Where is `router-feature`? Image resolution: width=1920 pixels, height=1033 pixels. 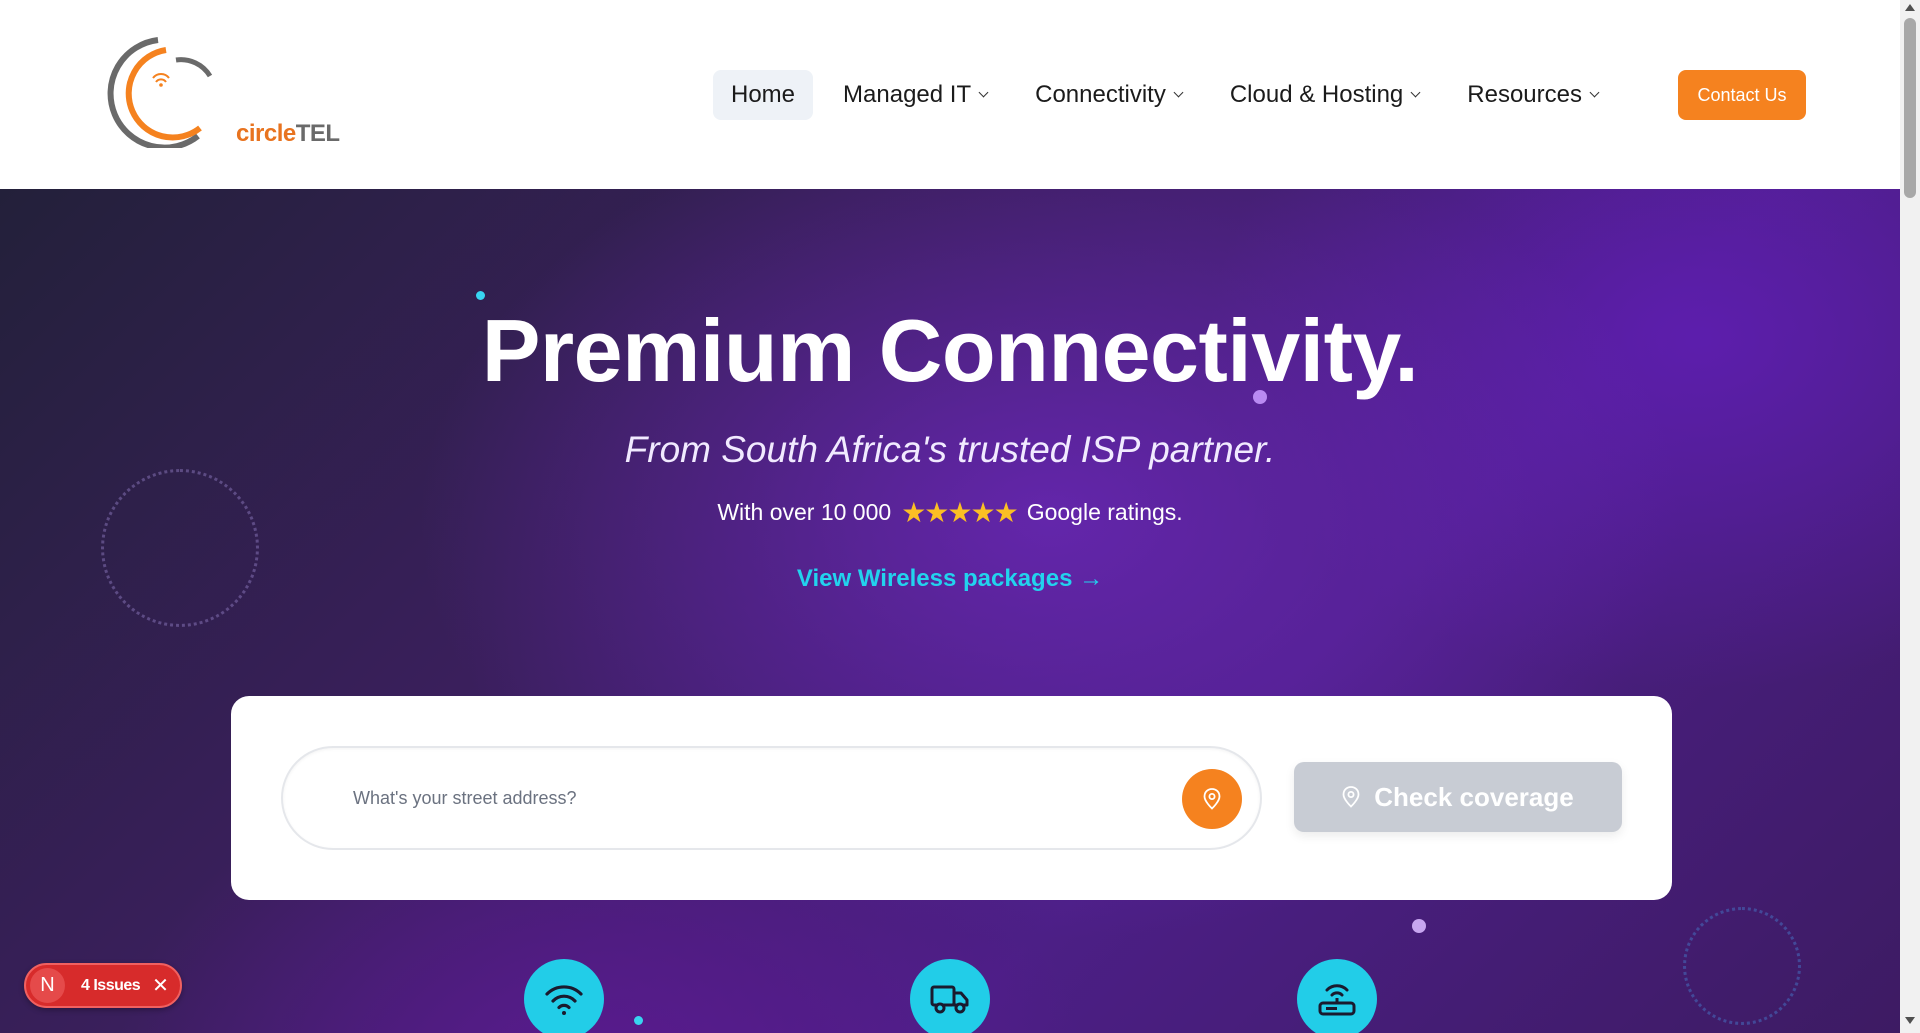
router-feature is located at coordinates (1337, 996).